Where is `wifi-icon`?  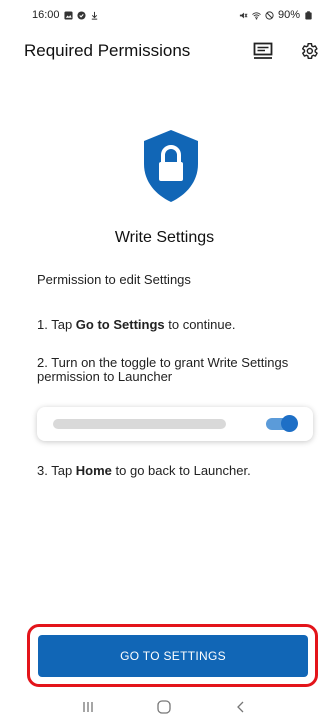
wifi-icon is located at coordinates (256, 15).